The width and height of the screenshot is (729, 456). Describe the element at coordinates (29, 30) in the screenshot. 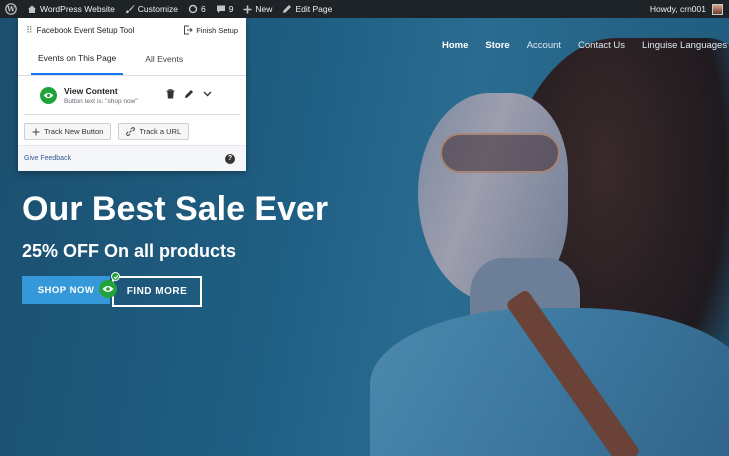

I see `drag-handle-icon: ⠿` at that location.